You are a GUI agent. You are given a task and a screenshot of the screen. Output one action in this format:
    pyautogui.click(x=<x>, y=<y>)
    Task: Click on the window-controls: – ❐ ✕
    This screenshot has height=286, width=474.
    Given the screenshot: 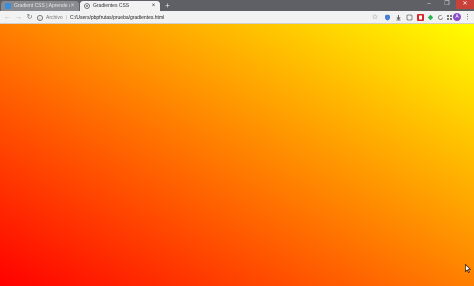 What is the action you would take?
    pyautogui.click(x=447, y=4)
    